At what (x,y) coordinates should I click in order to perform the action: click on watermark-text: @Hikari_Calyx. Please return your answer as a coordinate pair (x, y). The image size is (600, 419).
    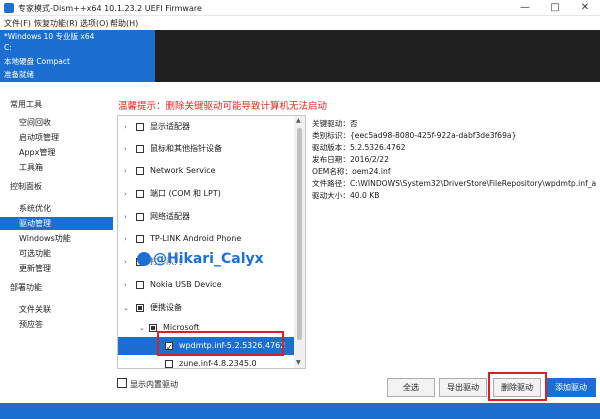
    Looking at the image, I should click on (208, 259).